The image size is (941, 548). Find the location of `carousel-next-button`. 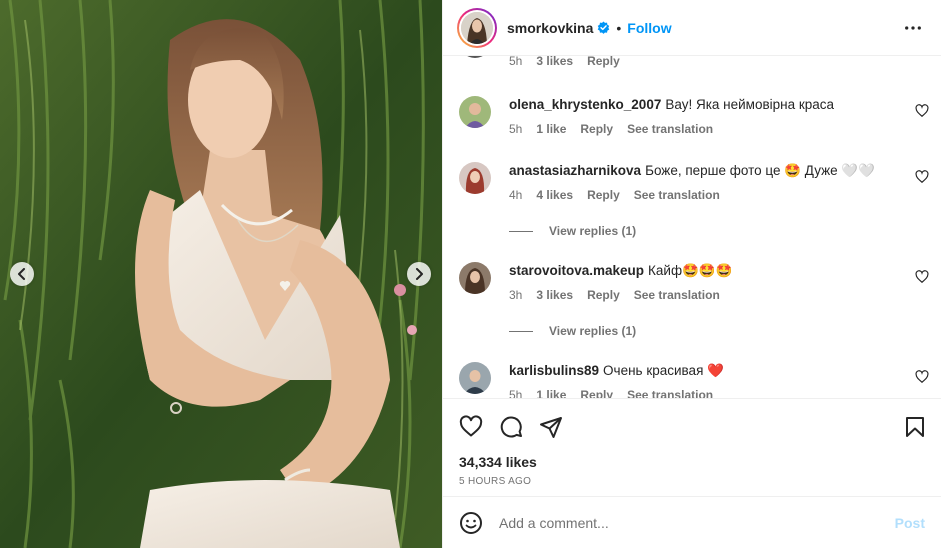

carousel-next-button is located at coordinates (419, 274).